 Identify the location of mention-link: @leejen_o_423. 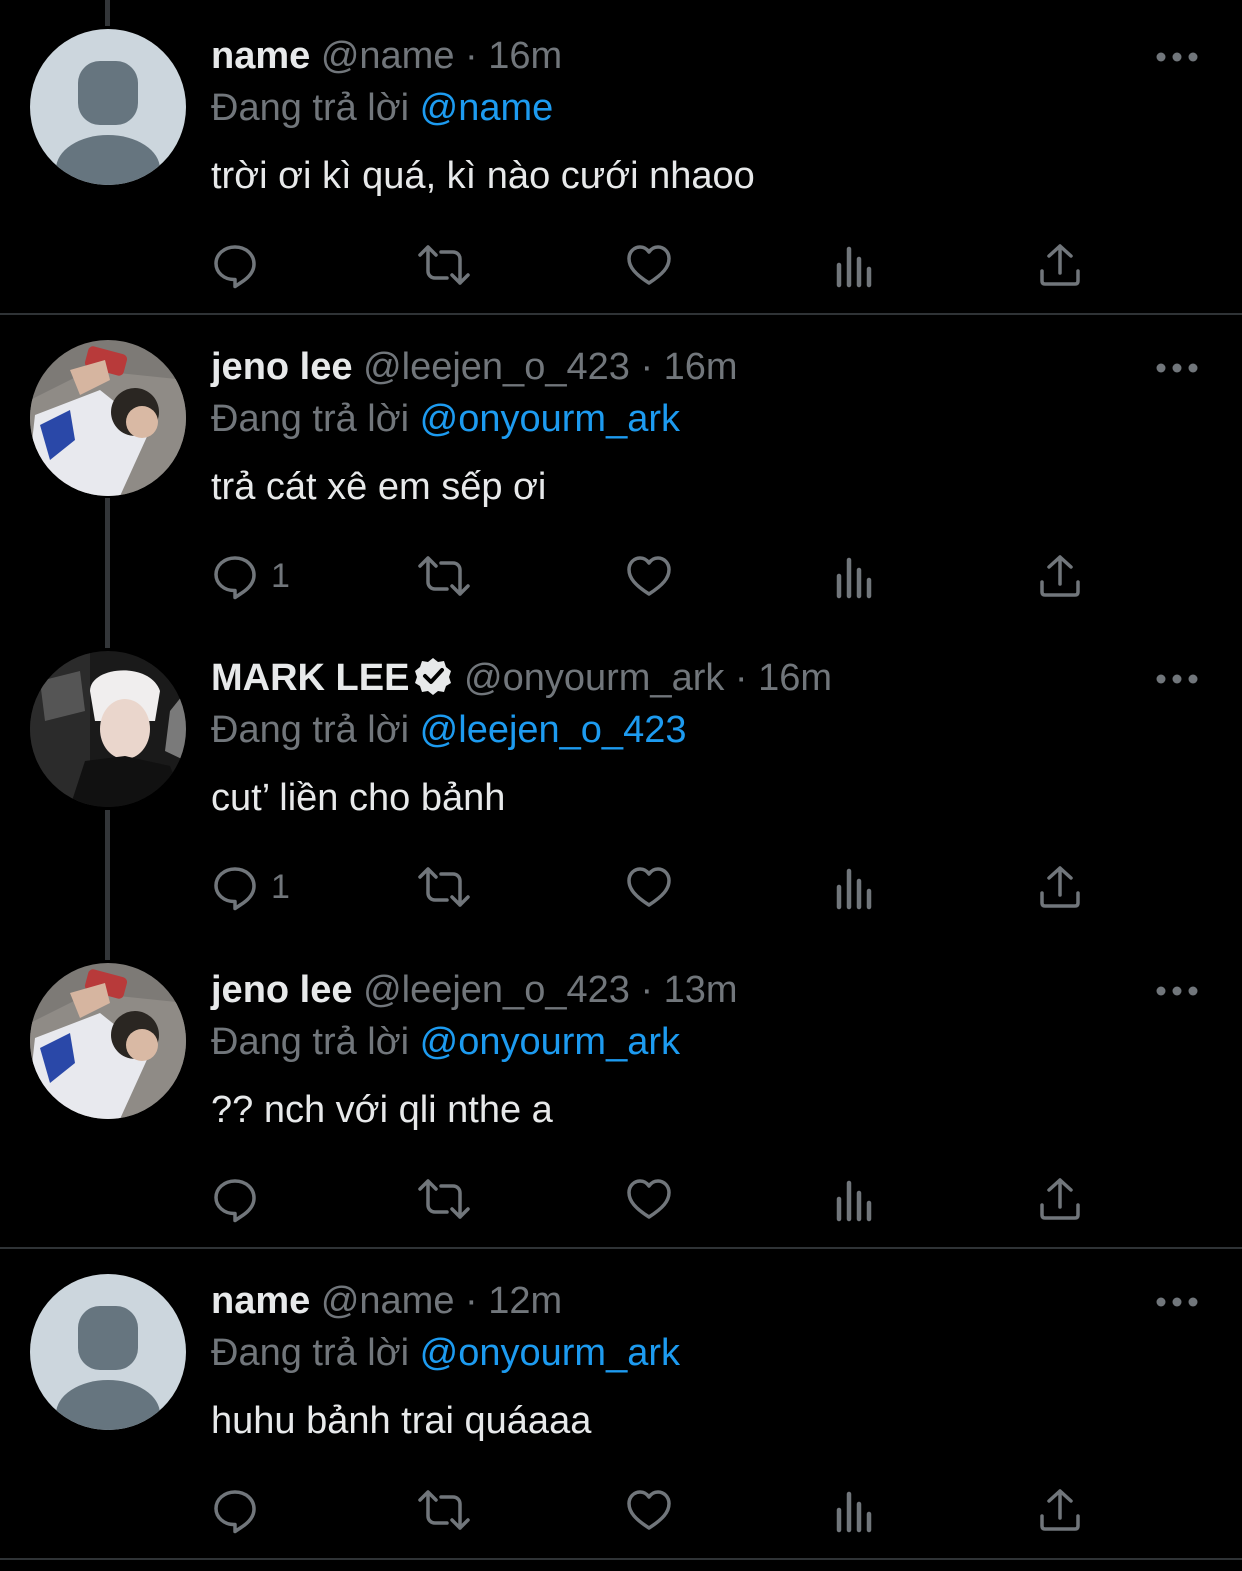
(553, 730).